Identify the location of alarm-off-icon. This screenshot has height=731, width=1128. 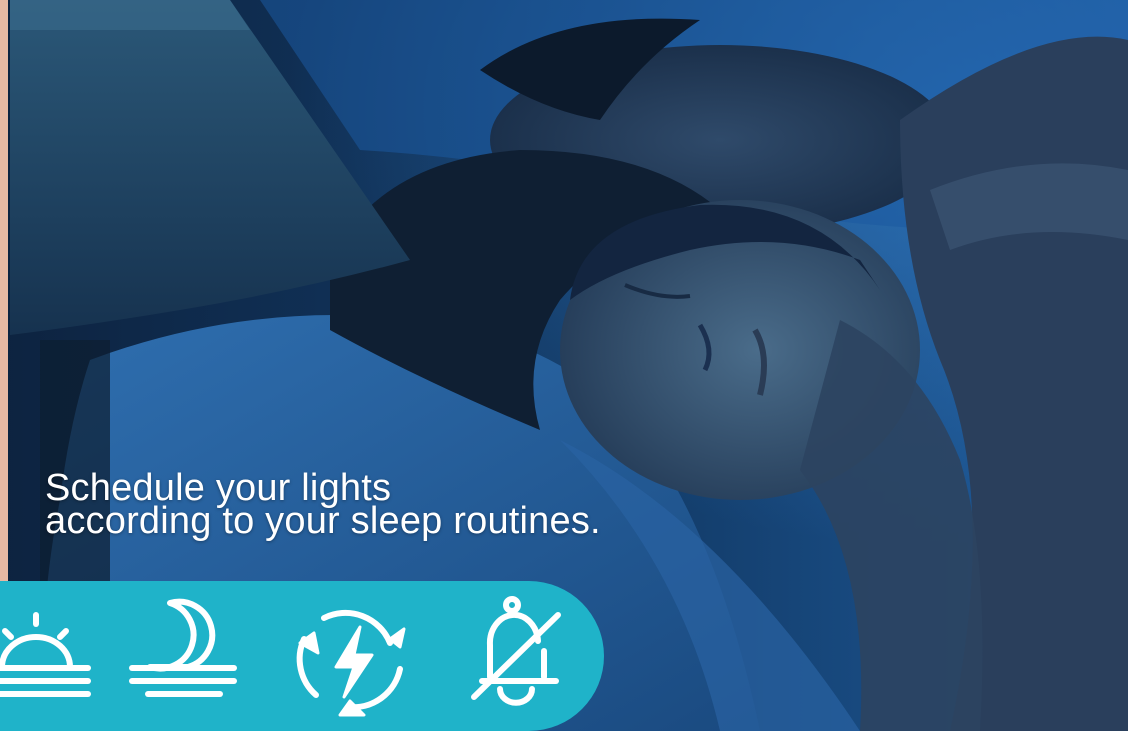
(520, 656).